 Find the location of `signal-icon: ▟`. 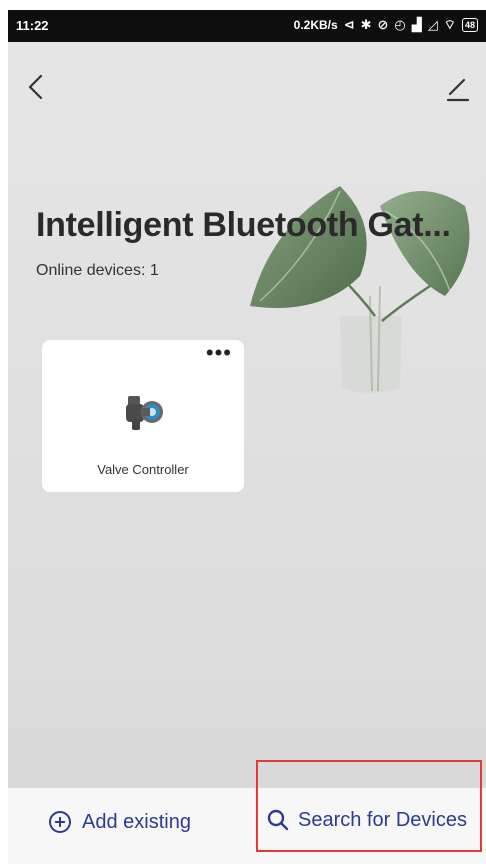

signal-icon: ▟ is located at coordinates (416, 24).